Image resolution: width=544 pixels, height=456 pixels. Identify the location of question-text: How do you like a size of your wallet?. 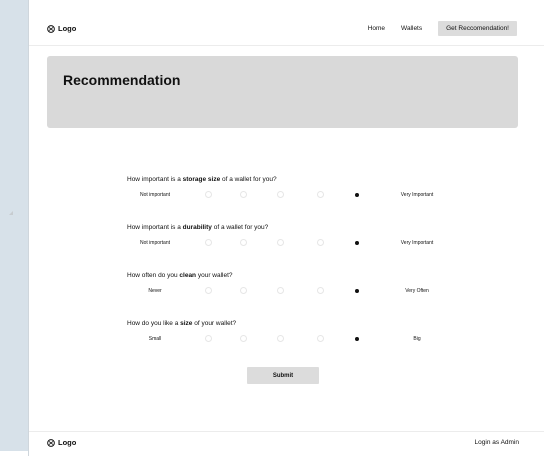
(181, 323).